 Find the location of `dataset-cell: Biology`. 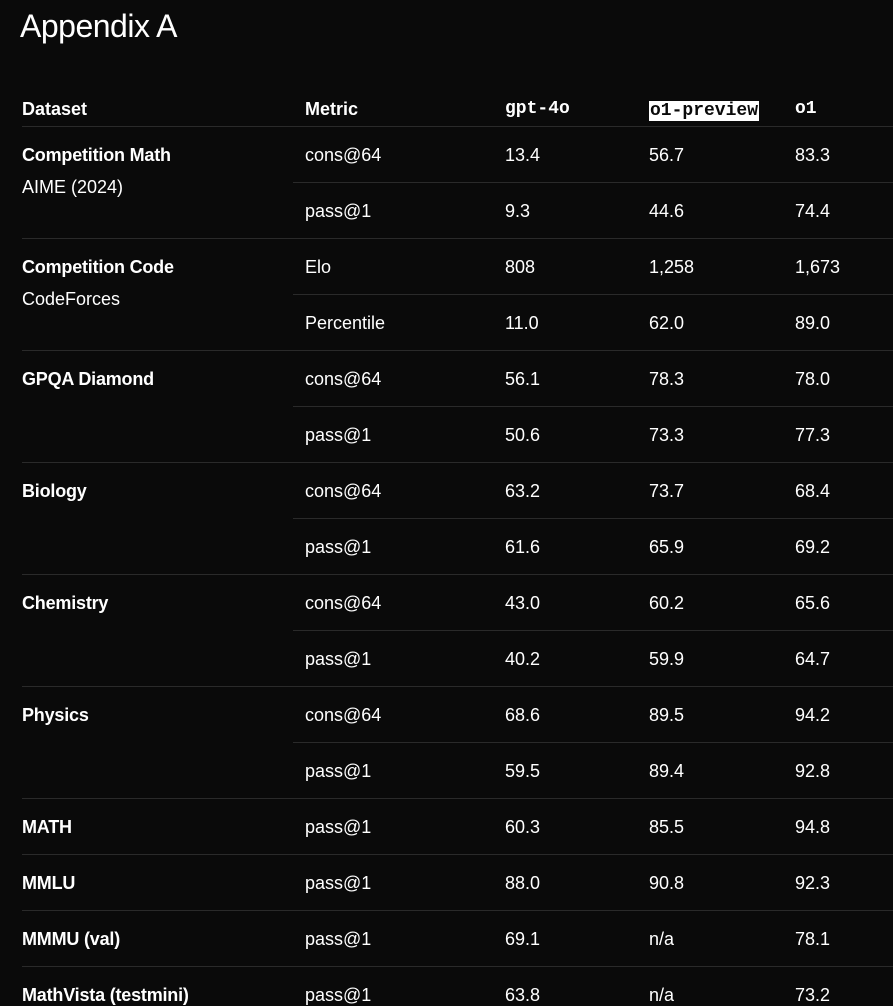

dataset-cell: Biology is located at coordinates (54, 492).